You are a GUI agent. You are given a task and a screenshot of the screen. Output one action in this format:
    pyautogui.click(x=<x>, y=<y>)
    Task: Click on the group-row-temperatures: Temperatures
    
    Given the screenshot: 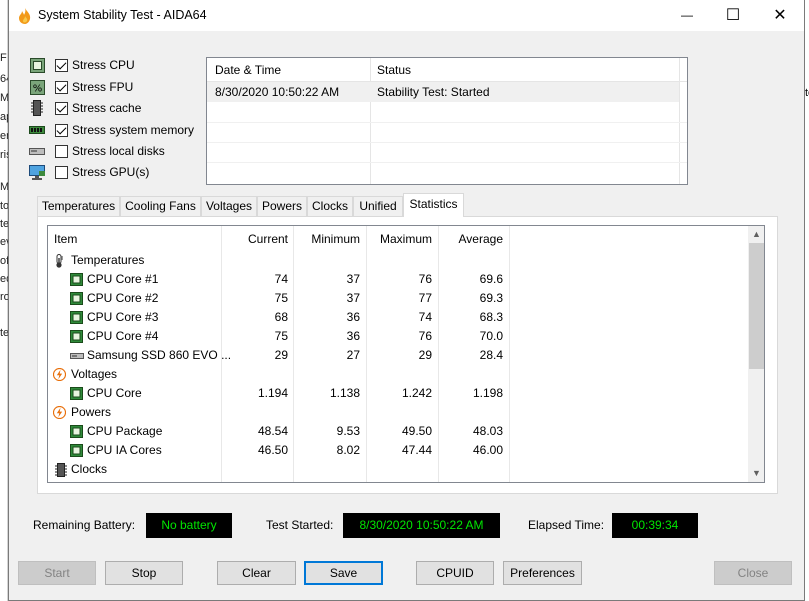 What is the action you would take?
    pyautogui.click(x=398, y=260)
    